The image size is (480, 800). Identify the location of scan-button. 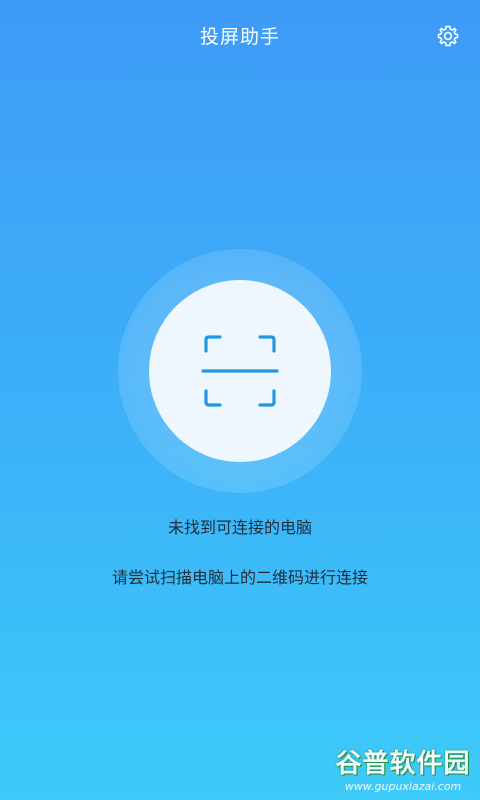
(240, 371).